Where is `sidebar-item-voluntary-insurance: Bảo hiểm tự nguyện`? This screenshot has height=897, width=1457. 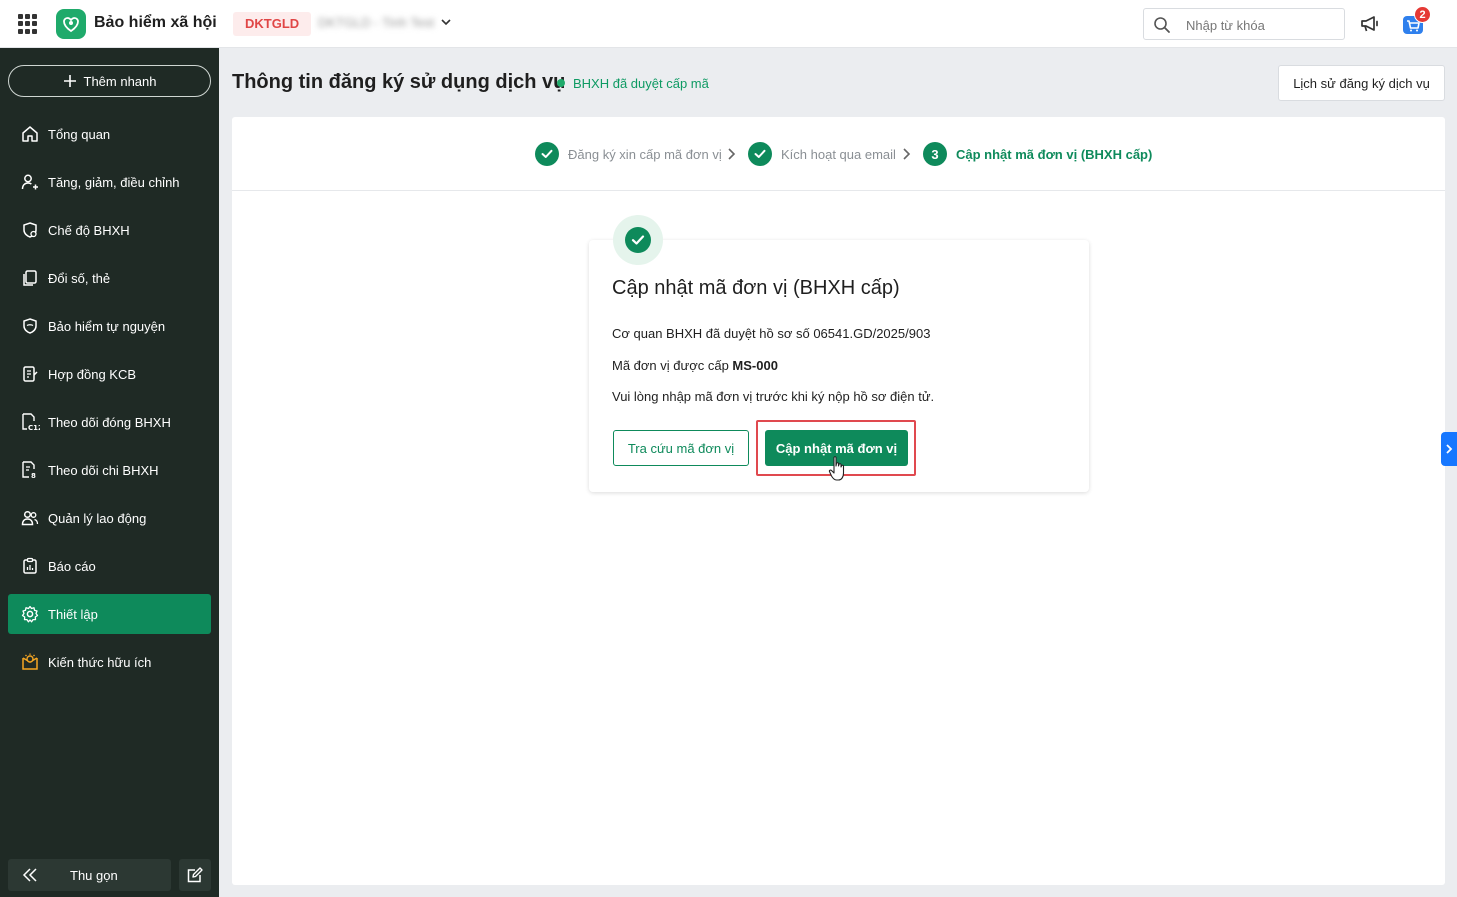
sidebar-item-voluntary-insurance: Bảo hiểm tự nguyện is located at coordinates (109, 326).